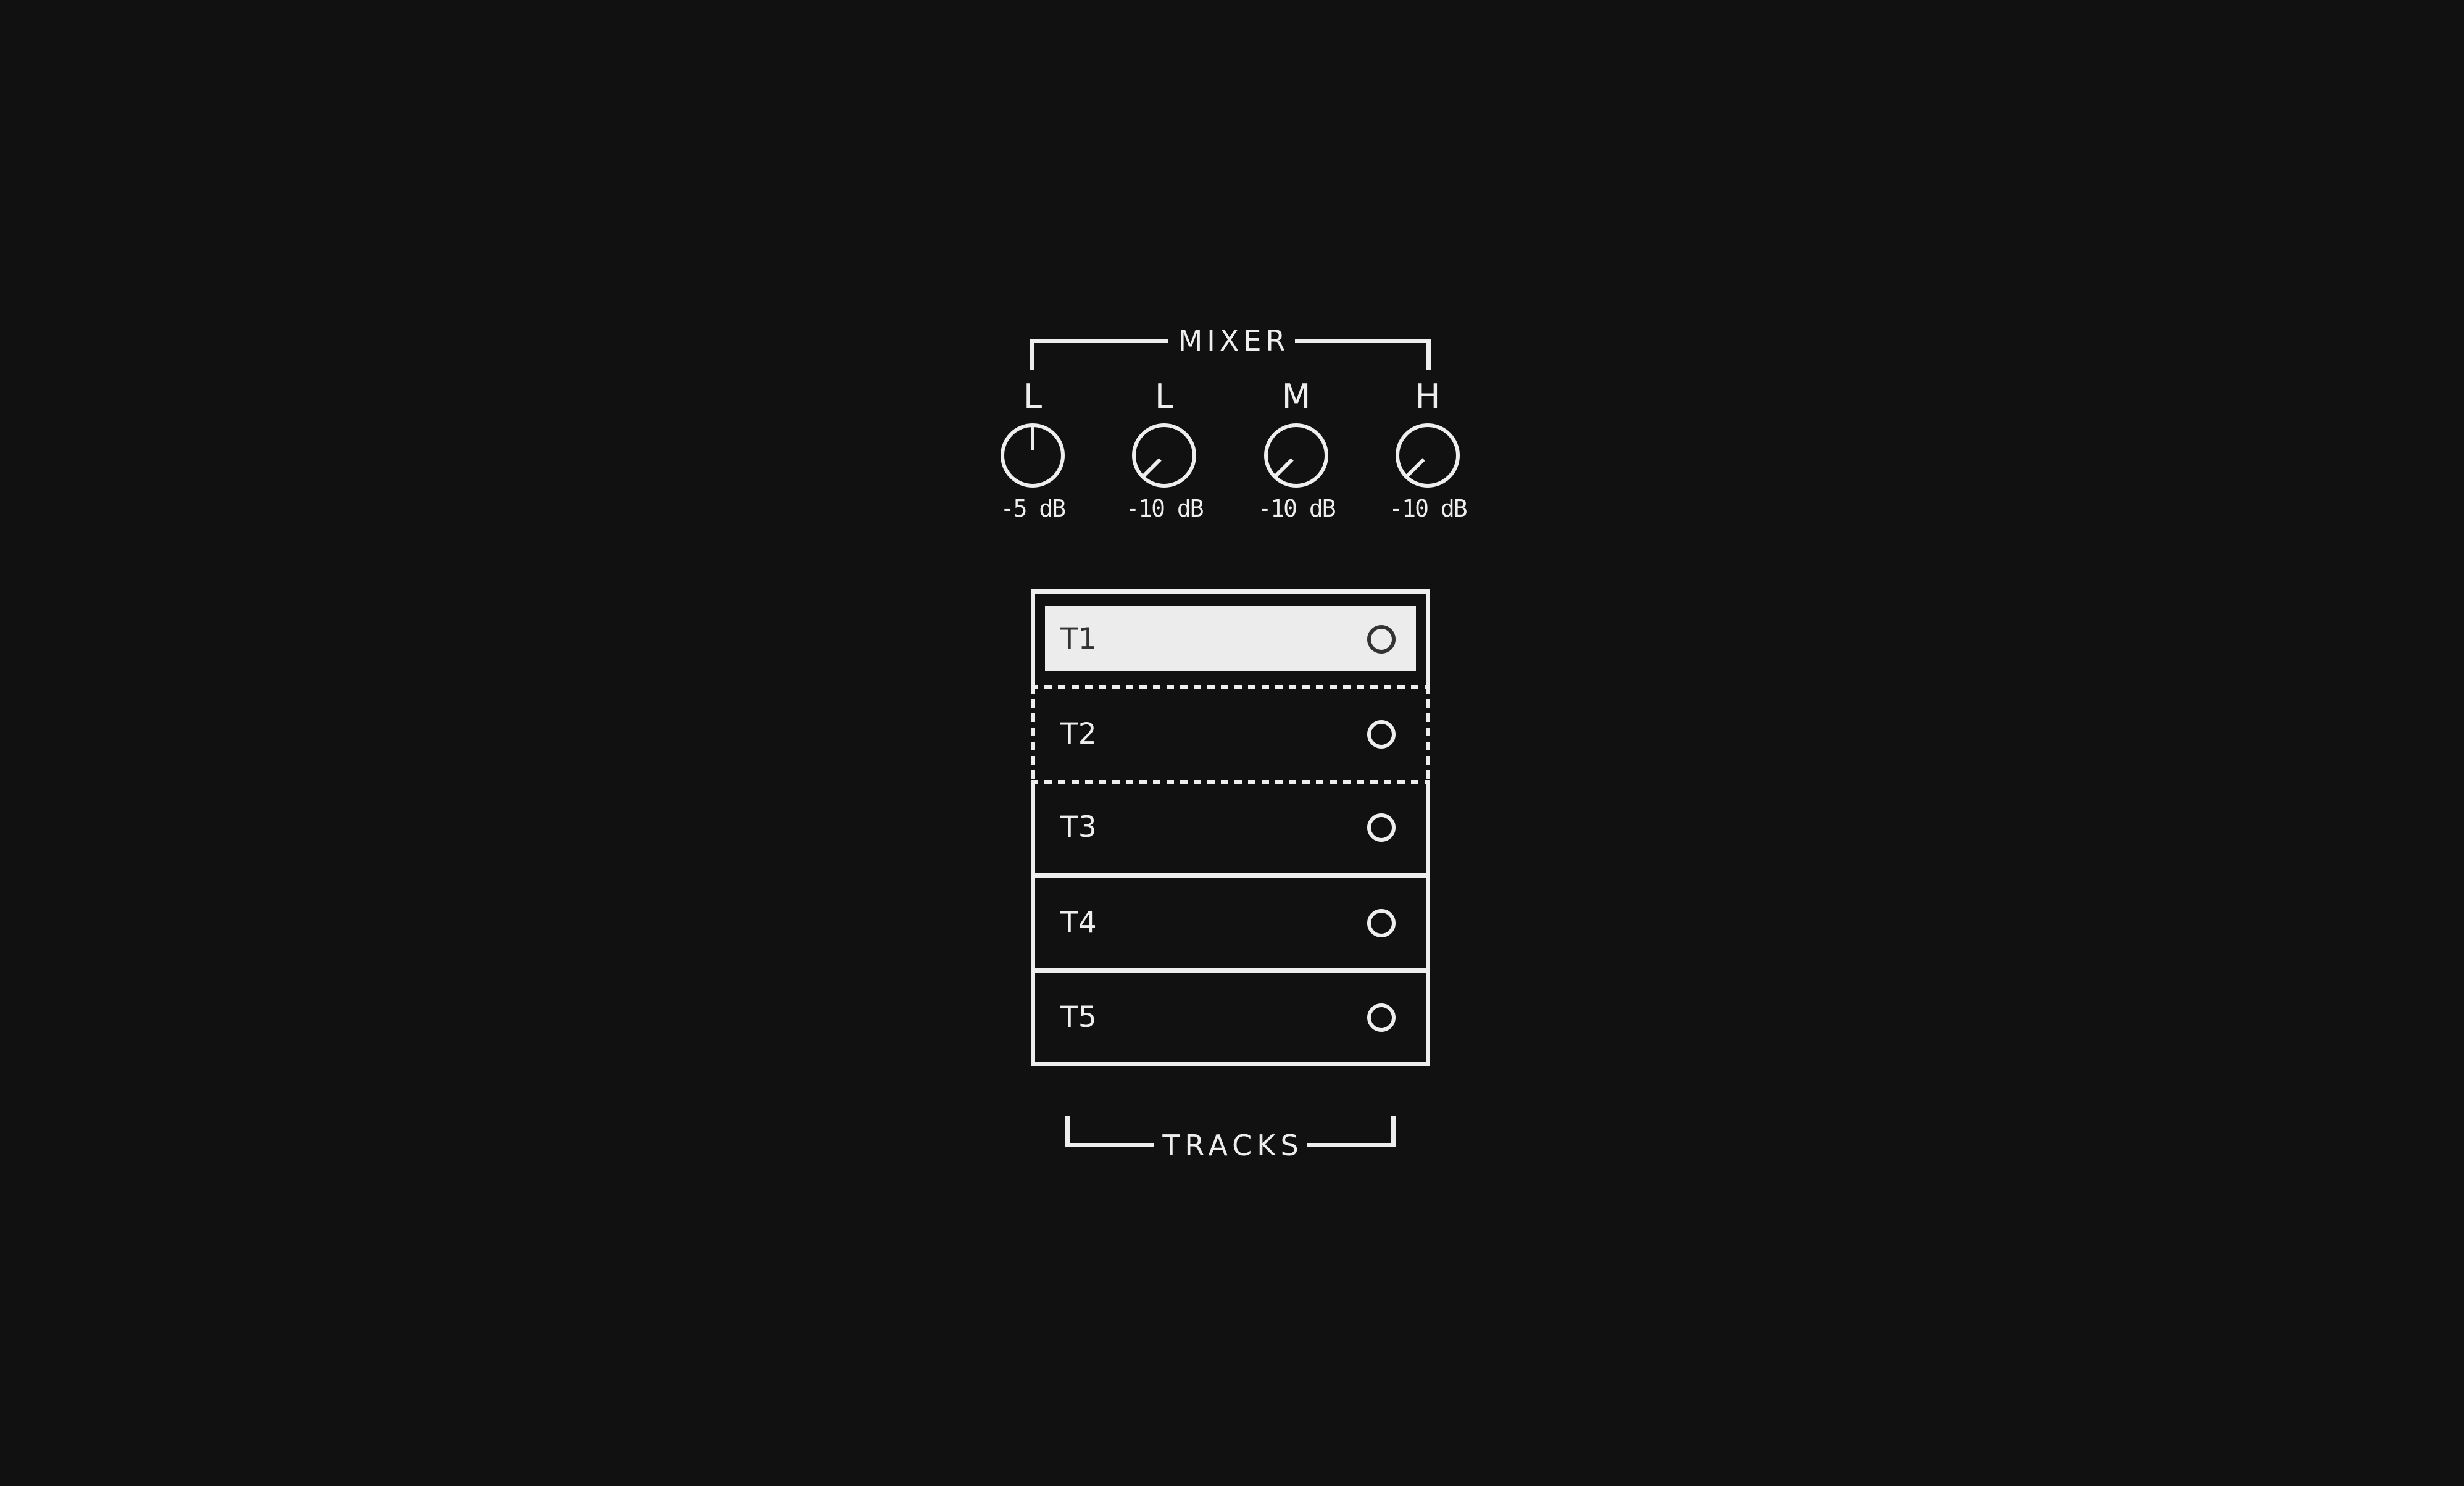 Image resolution: width=2464 pixels, height=1486 pixels. What do you see at coordinates (1078, 734) in the screenshot?
I see `track-name: T2` at bounding box center [1078, 734].